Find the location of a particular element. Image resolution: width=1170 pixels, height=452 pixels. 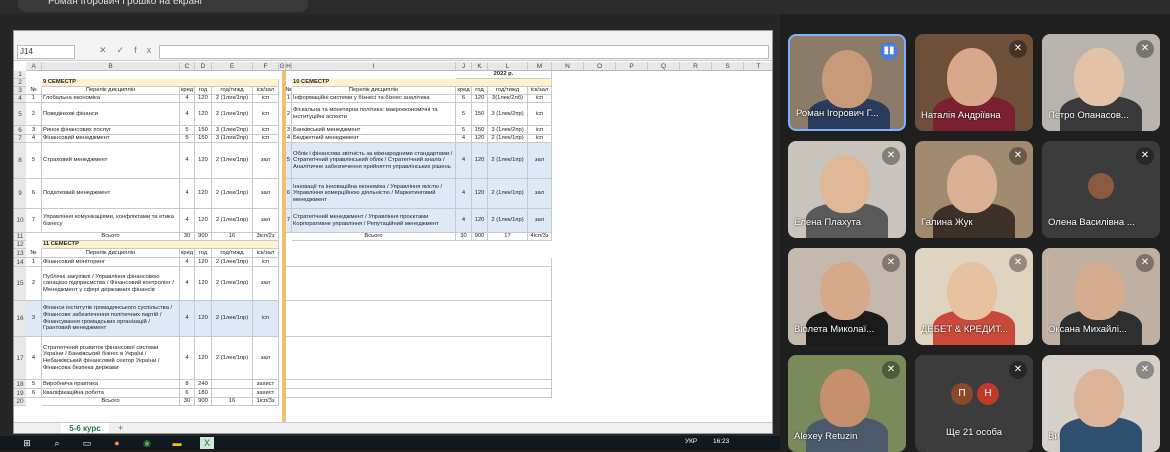

column-header: C is located at coordinates (187, 66).